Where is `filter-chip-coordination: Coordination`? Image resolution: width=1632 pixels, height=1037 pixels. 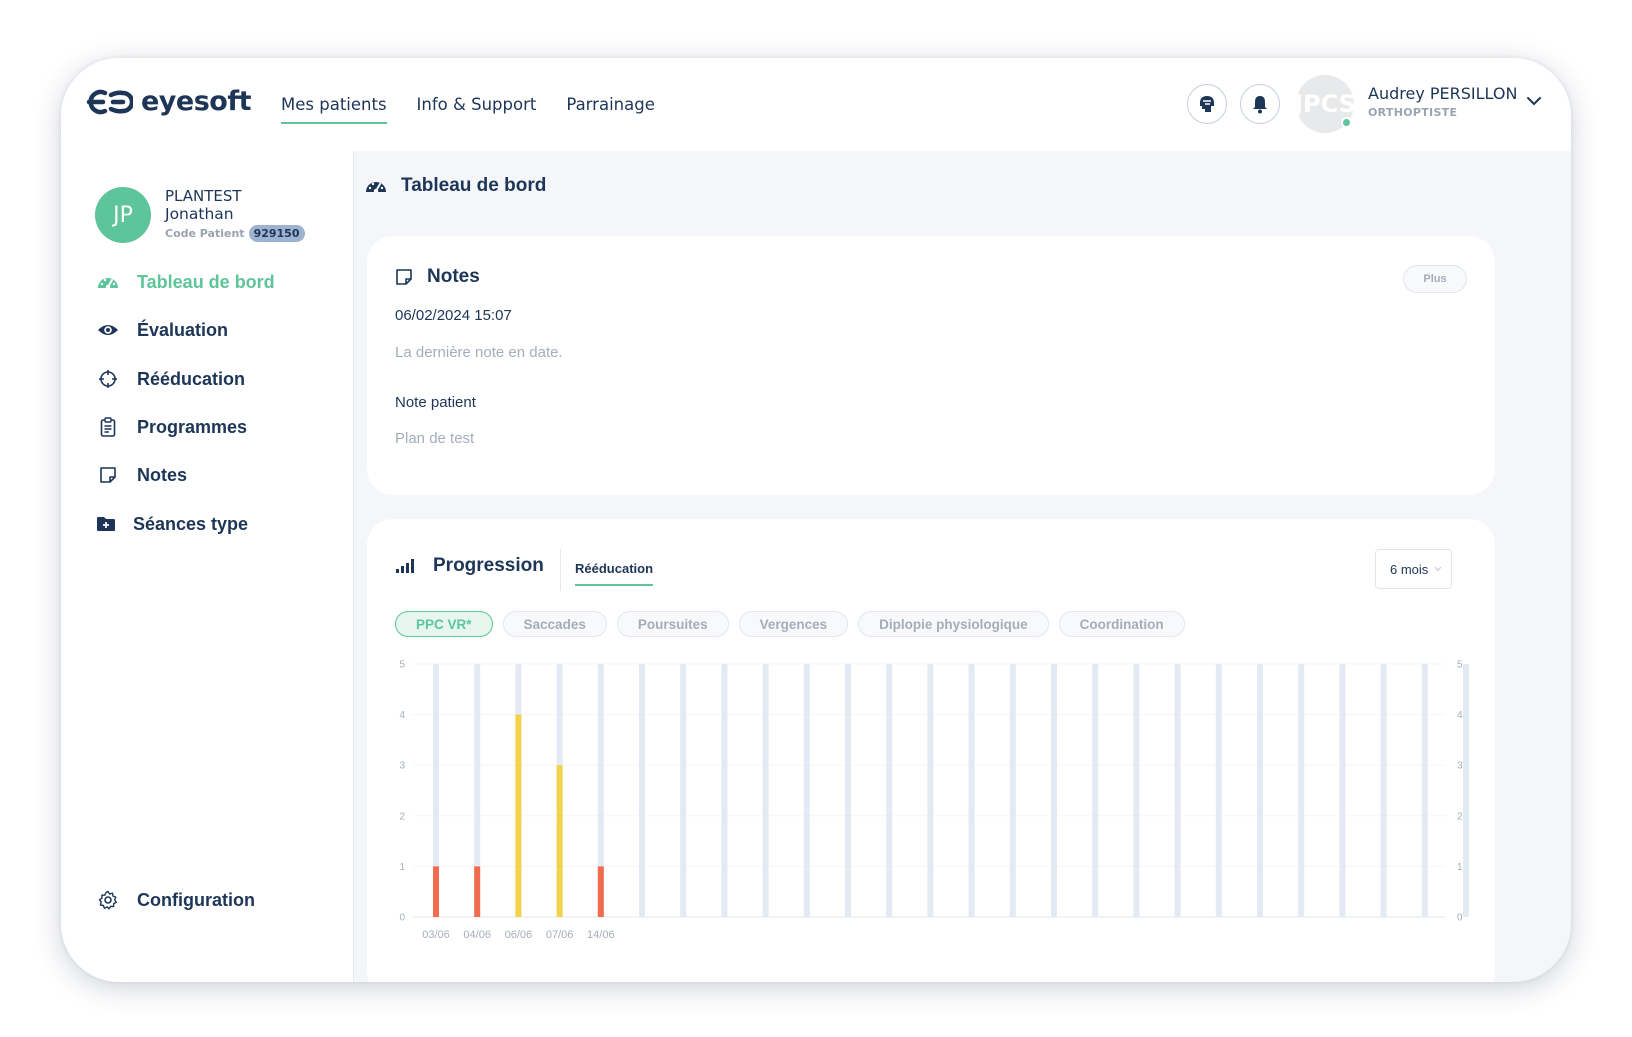 filter-chip-coordination: Coordination is located at coordinates (1121, 624).